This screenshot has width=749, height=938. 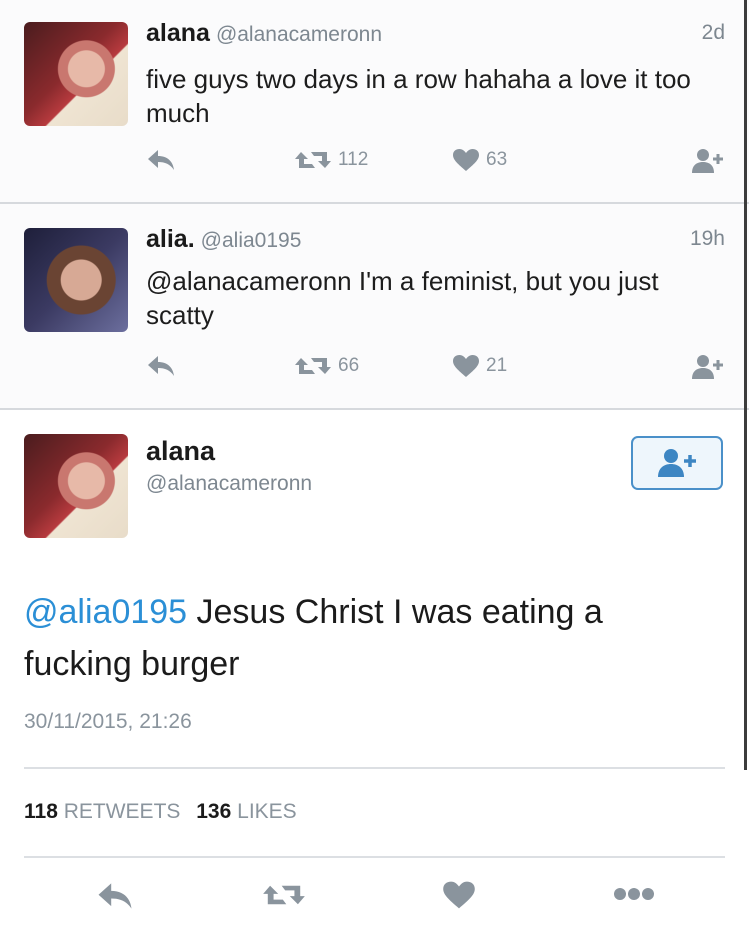 I want to click on retweet-count: 66, so click(x=349, y=365).